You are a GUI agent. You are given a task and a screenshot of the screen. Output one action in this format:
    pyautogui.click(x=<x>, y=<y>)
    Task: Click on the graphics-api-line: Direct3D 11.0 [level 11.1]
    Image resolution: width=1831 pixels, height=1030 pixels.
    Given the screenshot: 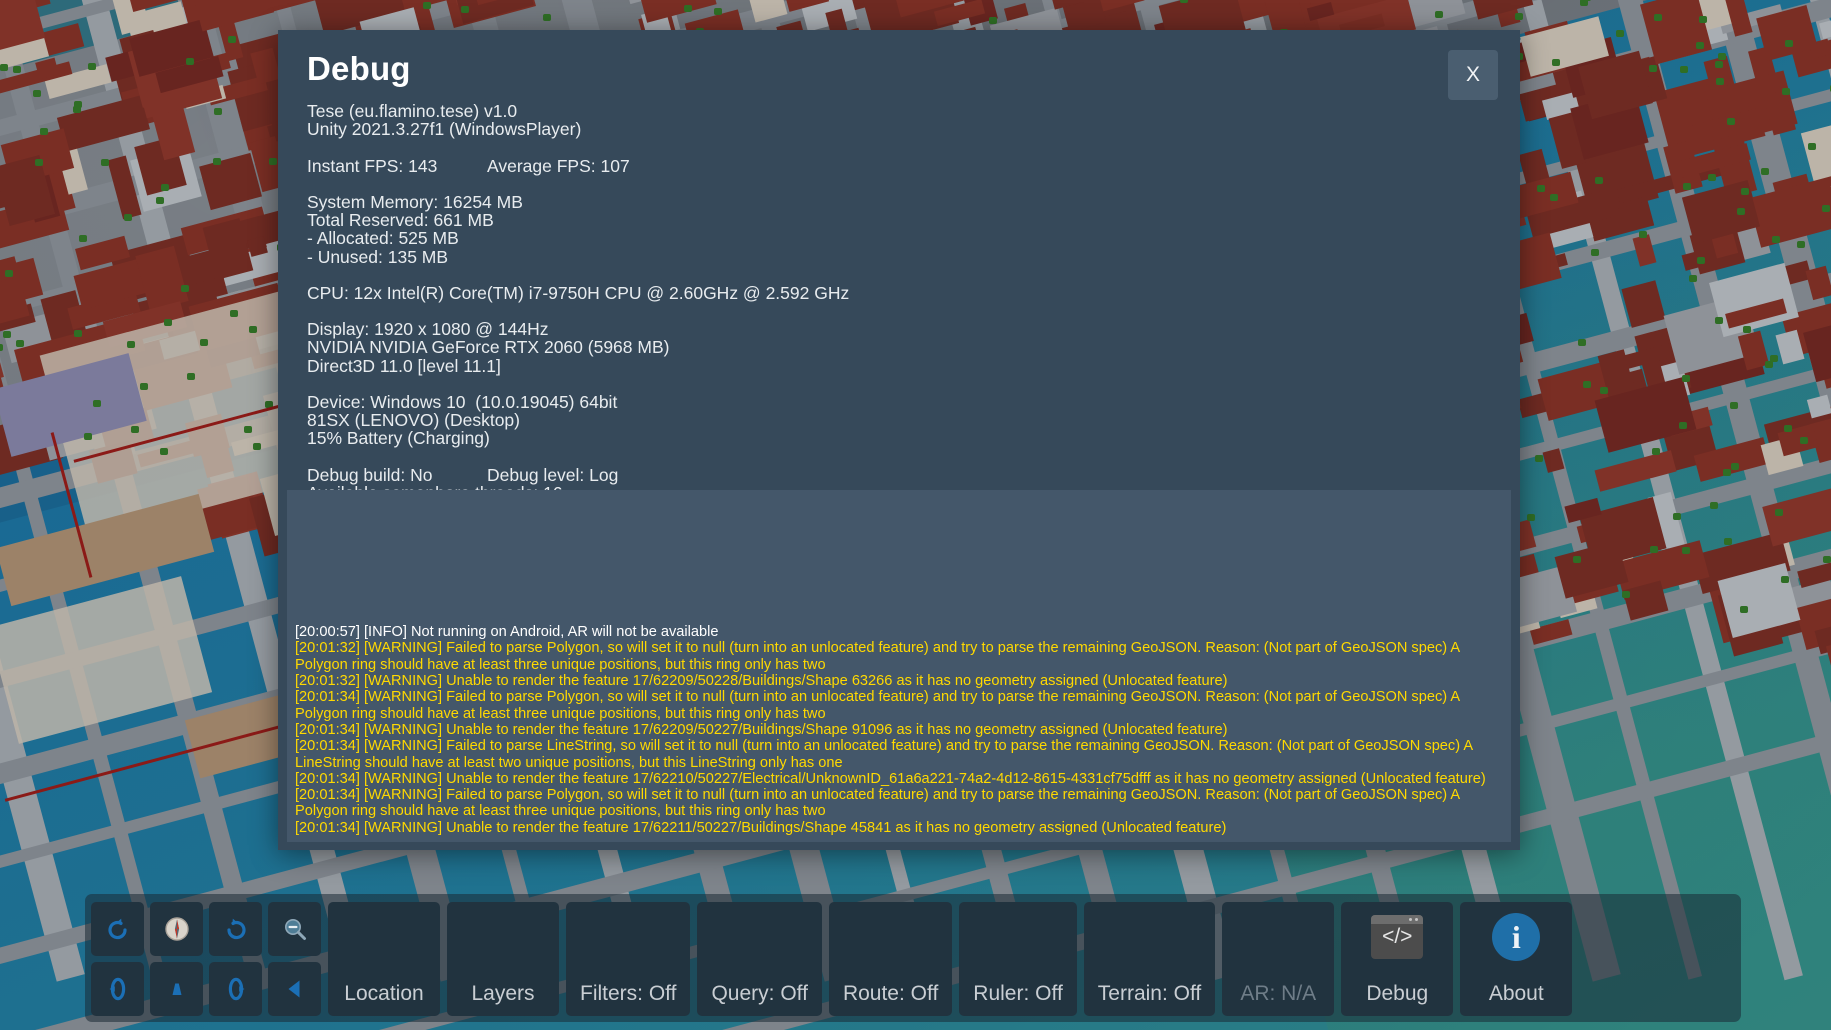 What is the action you would take?
    pyautogui.click(x=404, y=365)
    